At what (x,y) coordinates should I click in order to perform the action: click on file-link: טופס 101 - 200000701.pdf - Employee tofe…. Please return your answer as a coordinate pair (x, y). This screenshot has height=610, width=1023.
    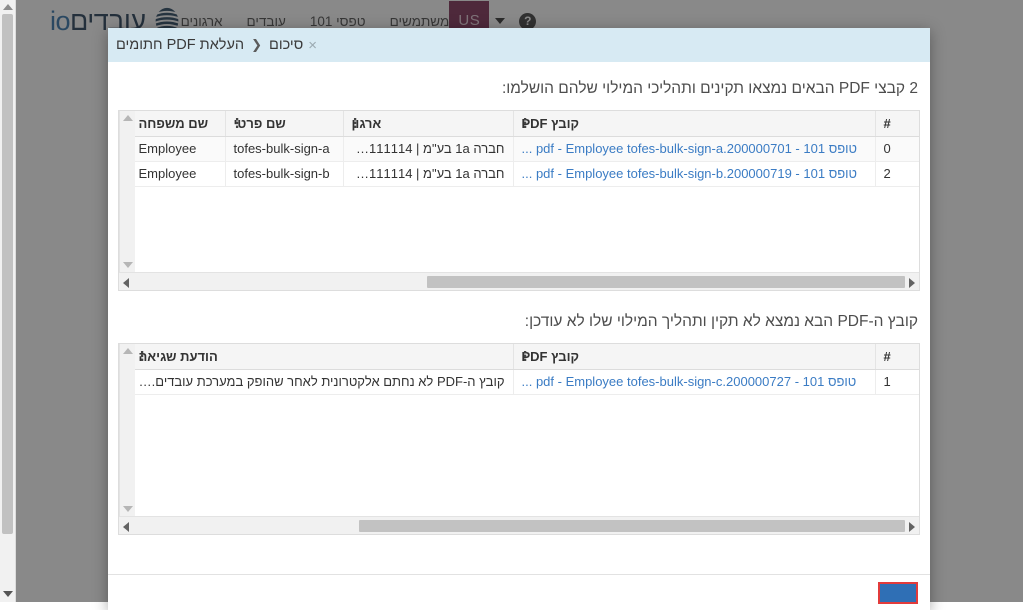
    Looking at the image, I should click on (690, 148).